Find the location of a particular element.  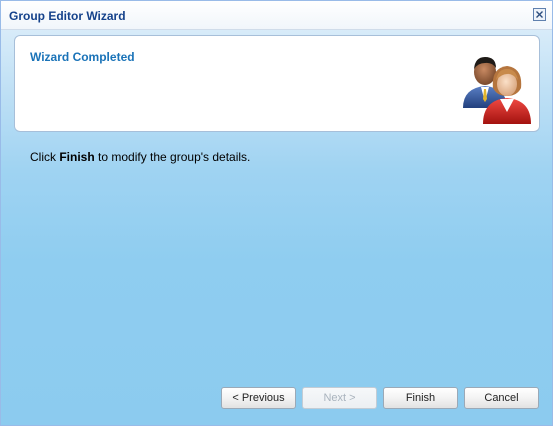

close-icon is located at coordinates (539, 14).